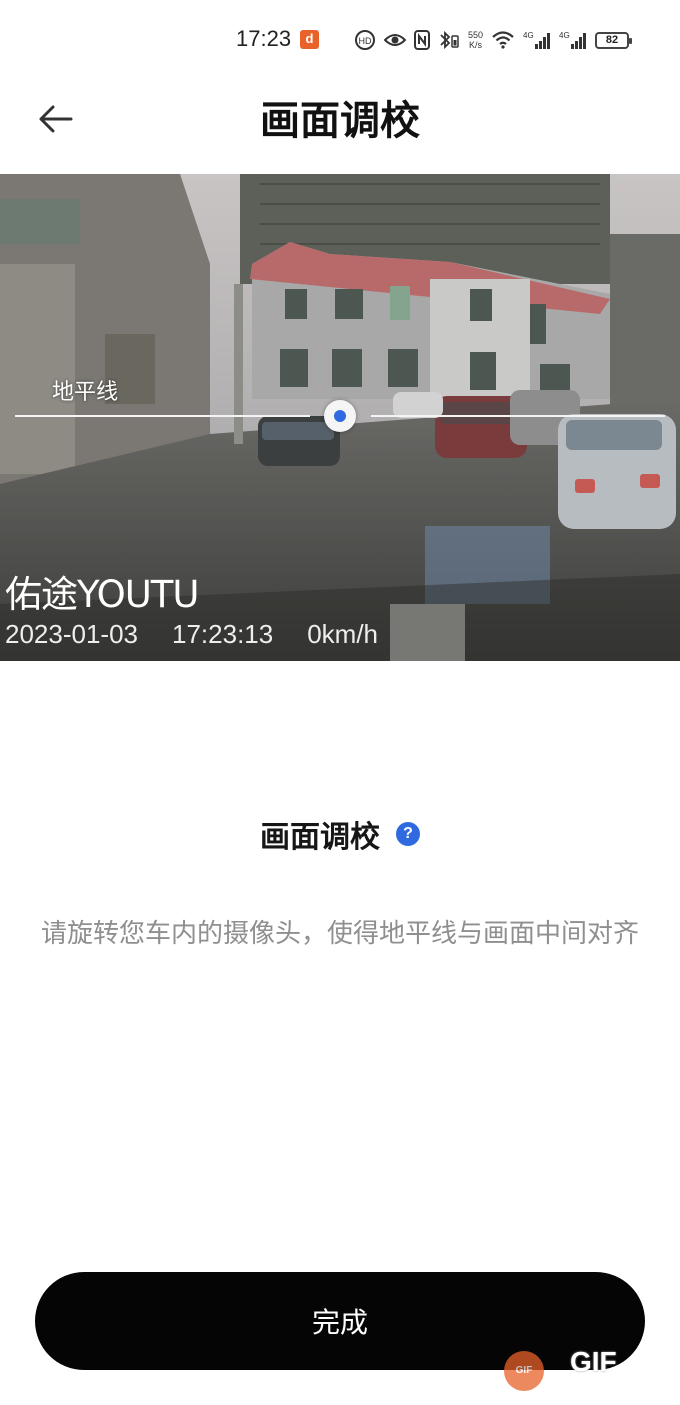 The image size is (680, 1405). Describe the element at coordinates (223, 634) in the screenshot. I see `watermark-time: 17:23:13` at that location.